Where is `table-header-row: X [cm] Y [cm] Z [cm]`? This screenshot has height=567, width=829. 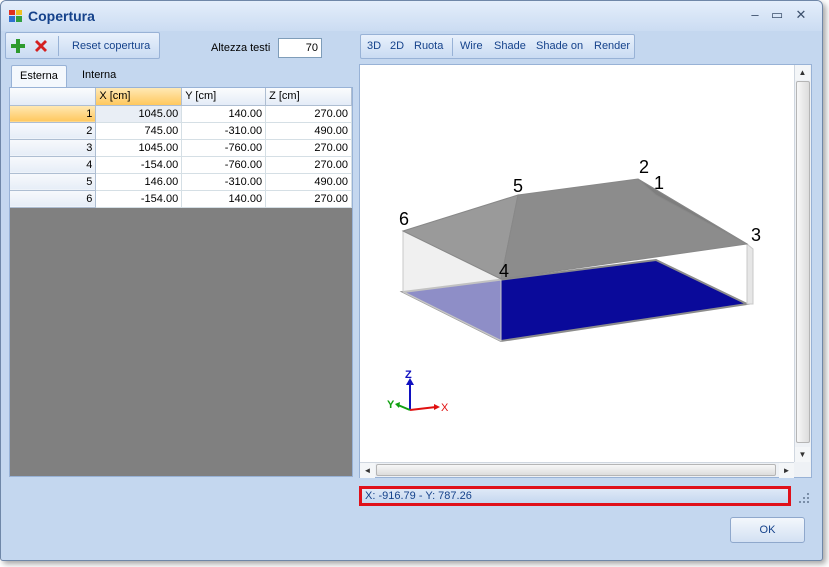 table-header-row: X [cm] Y [cm] Z [cm] is located at coordinates (181, 97).